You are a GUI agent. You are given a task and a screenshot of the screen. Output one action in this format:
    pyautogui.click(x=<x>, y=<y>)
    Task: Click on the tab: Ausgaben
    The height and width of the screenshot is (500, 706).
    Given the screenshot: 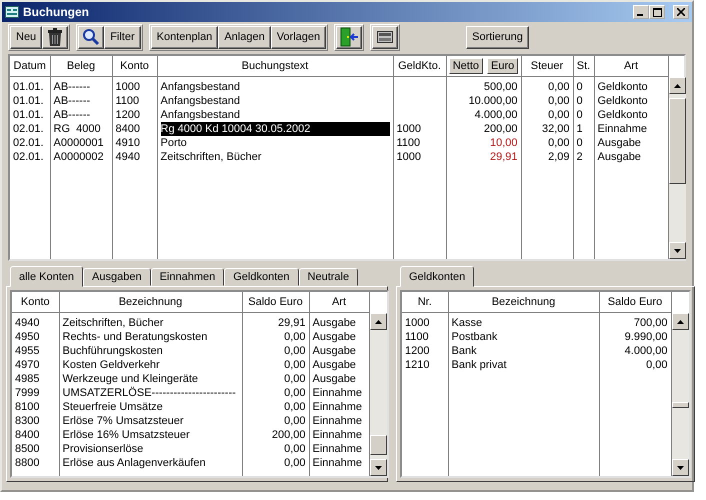 What is the action you would take?
    pyautogui.click(x=117, y=277)
    